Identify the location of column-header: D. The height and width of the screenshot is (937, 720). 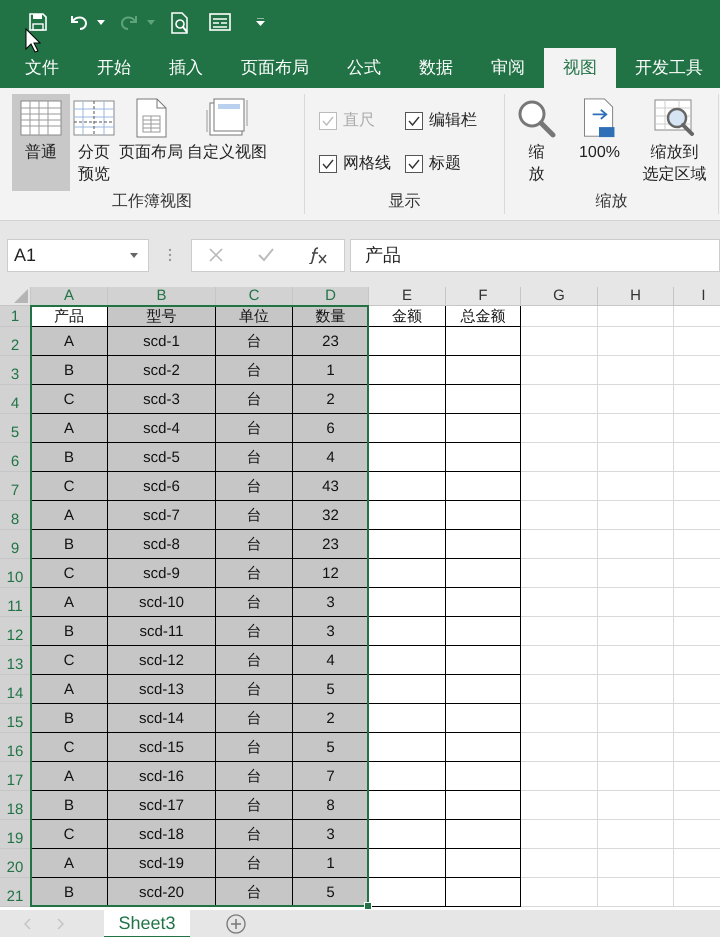
(331, 296).